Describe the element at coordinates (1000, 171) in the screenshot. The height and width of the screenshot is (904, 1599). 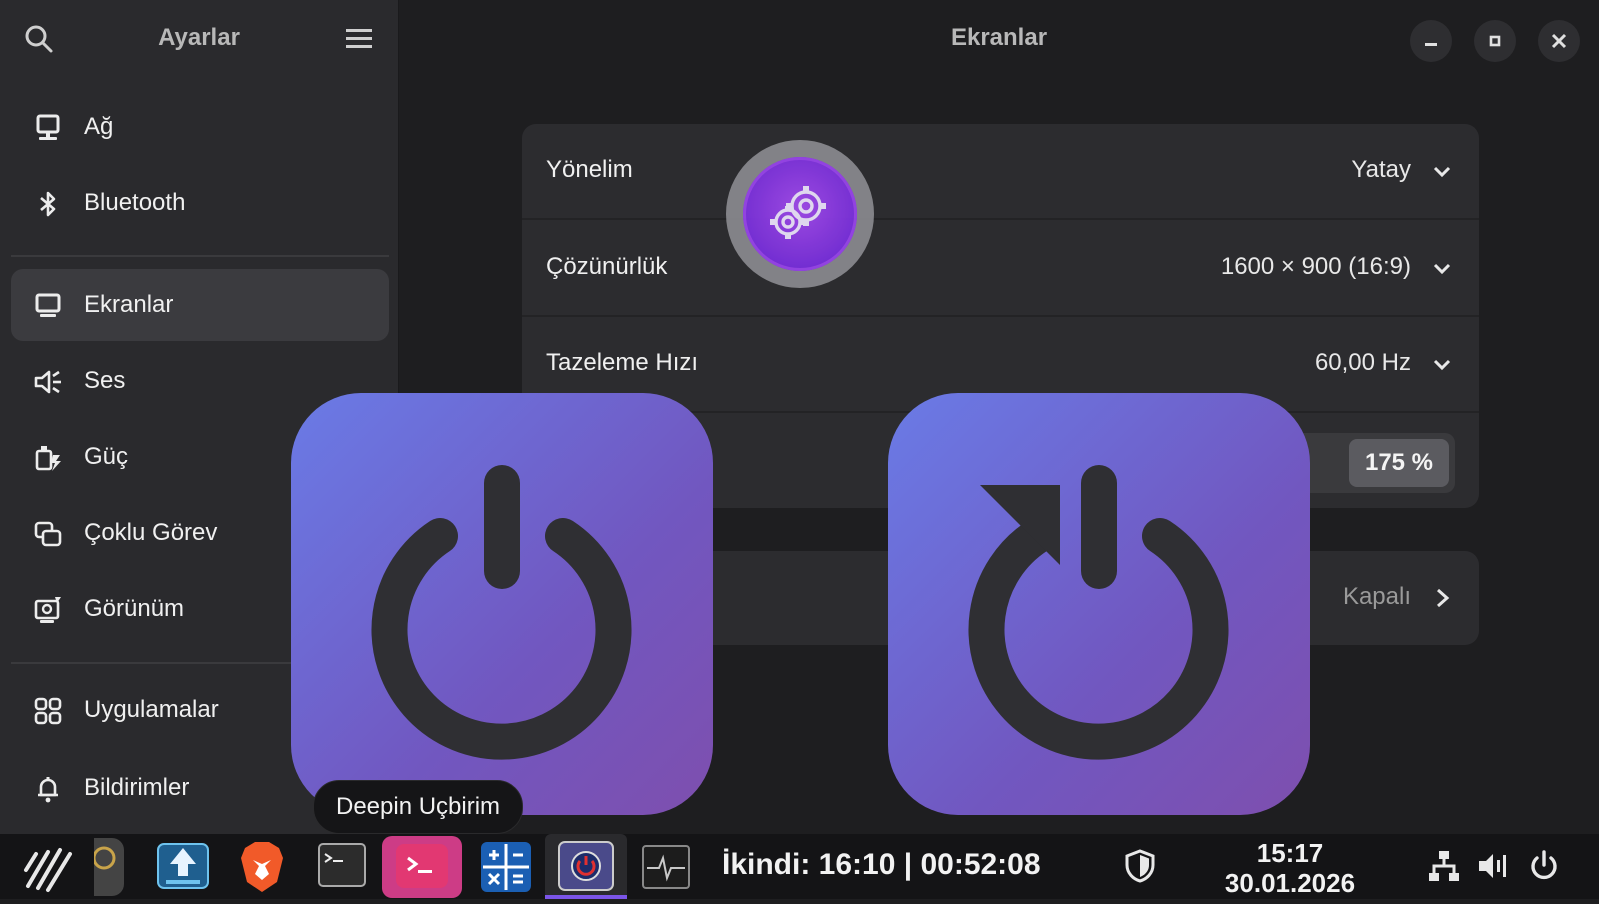
I see `orientation-row: Yönelim Yatay` at that location.